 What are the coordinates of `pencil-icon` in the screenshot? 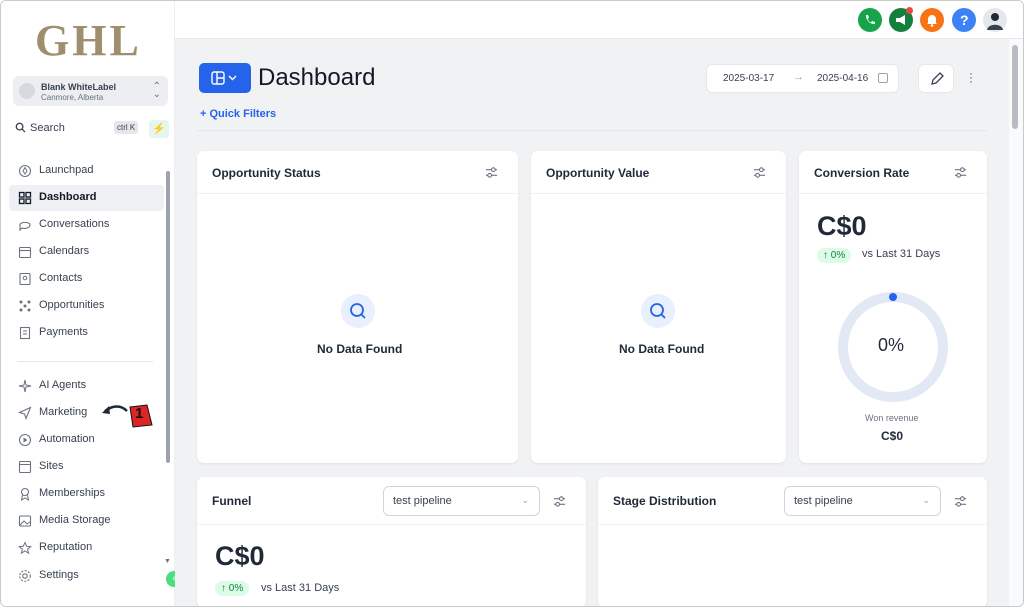 It's located at (937, 78).